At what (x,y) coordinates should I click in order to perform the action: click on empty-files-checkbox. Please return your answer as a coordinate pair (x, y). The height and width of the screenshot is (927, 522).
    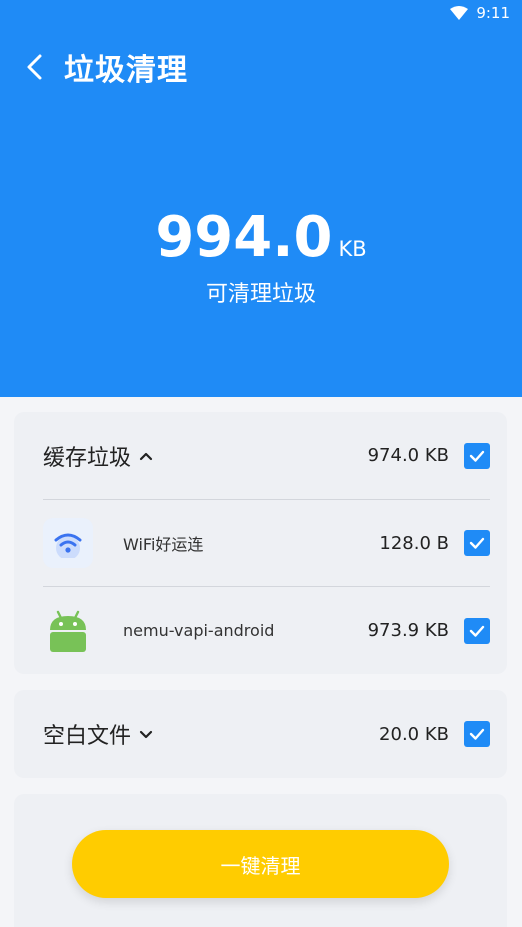
    Looking at the image, I should click on (477, 734).